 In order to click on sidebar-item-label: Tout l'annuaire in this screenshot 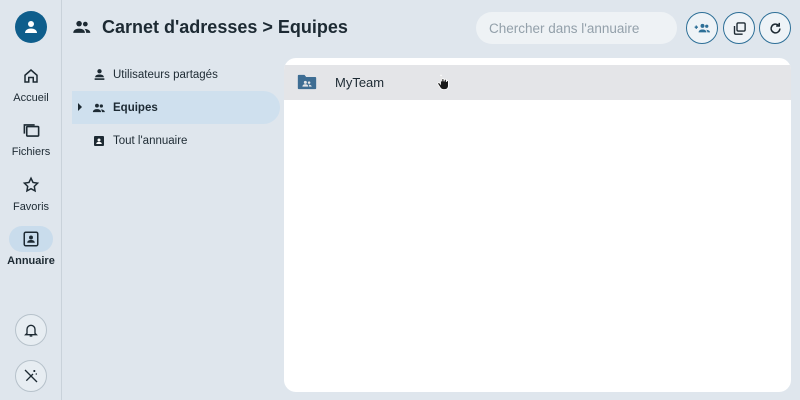, I will do `click(150, 140)`.